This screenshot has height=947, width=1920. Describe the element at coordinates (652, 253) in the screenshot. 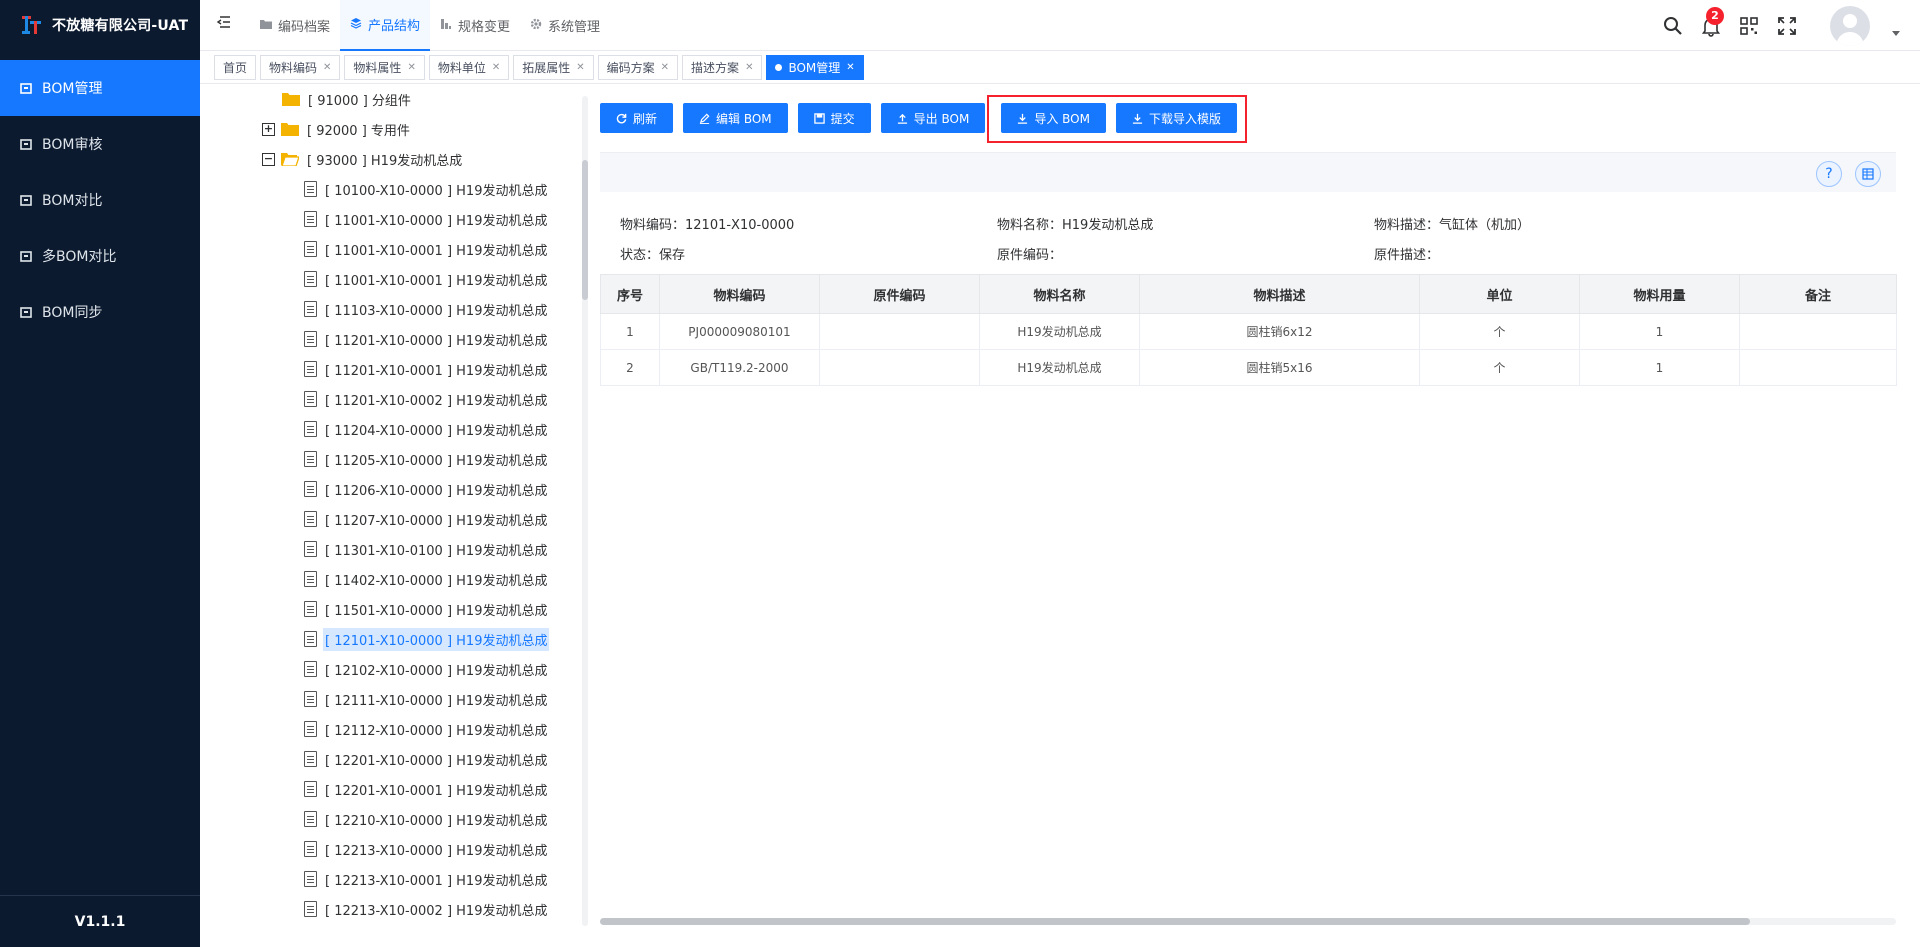

I see `status-field: 状态：保存` at that location.